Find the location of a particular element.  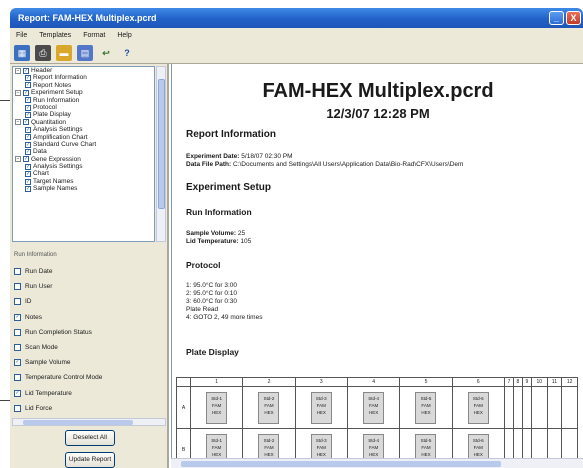

sample-volume-line: Sample Volume: 25 is located at coordinates (215, 233).